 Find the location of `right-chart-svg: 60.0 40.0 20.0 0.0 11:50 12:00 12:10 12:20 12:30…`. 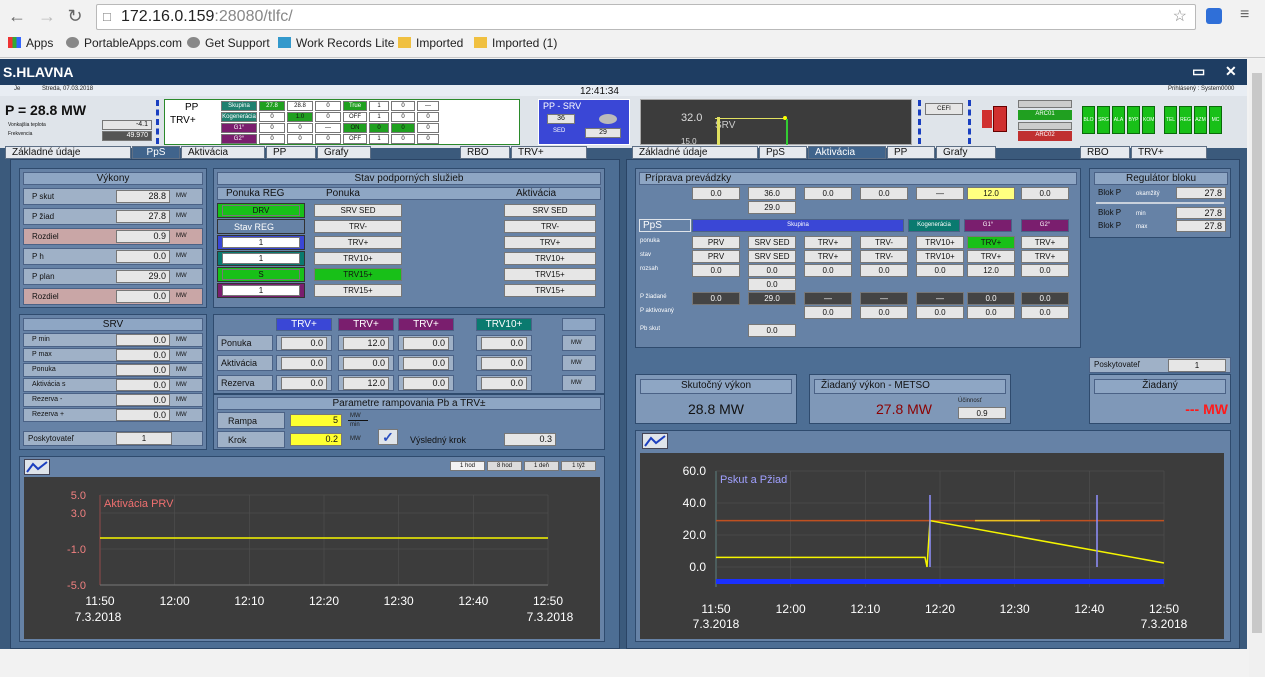

right-chart-svg: 60.0 40.0 20.0 0.0 11:50 12:00 12:10 12:20 12:30… is located at coordinates (935, 547).